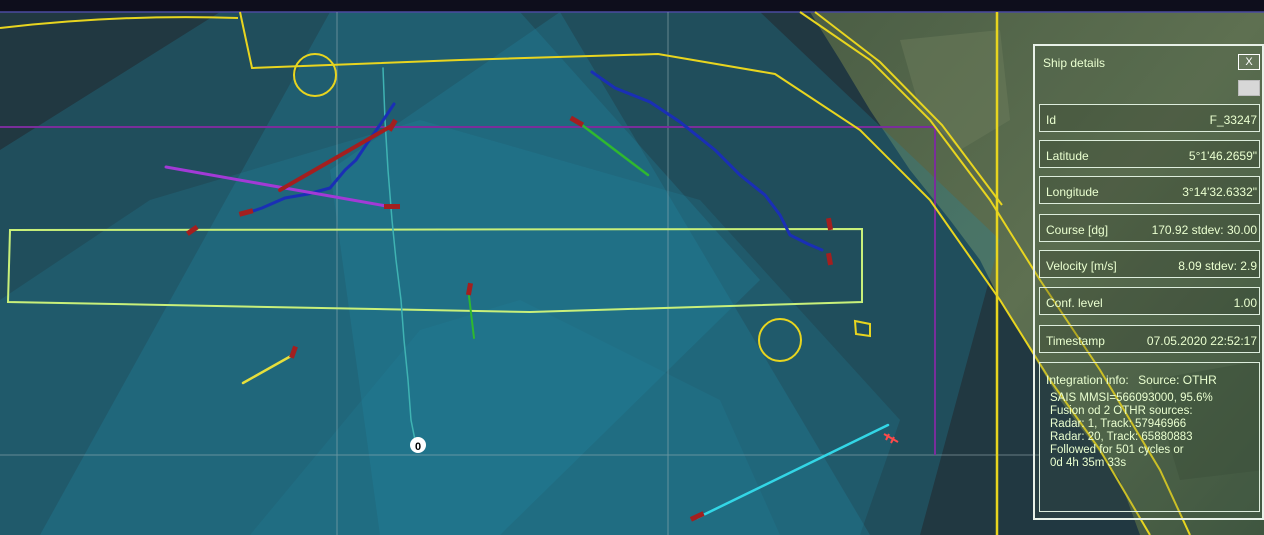  What do you see at coordinates (1087, 380) in the screenshot?
I see `integration-label: Integration info:` at bounding box center [1087, 380].